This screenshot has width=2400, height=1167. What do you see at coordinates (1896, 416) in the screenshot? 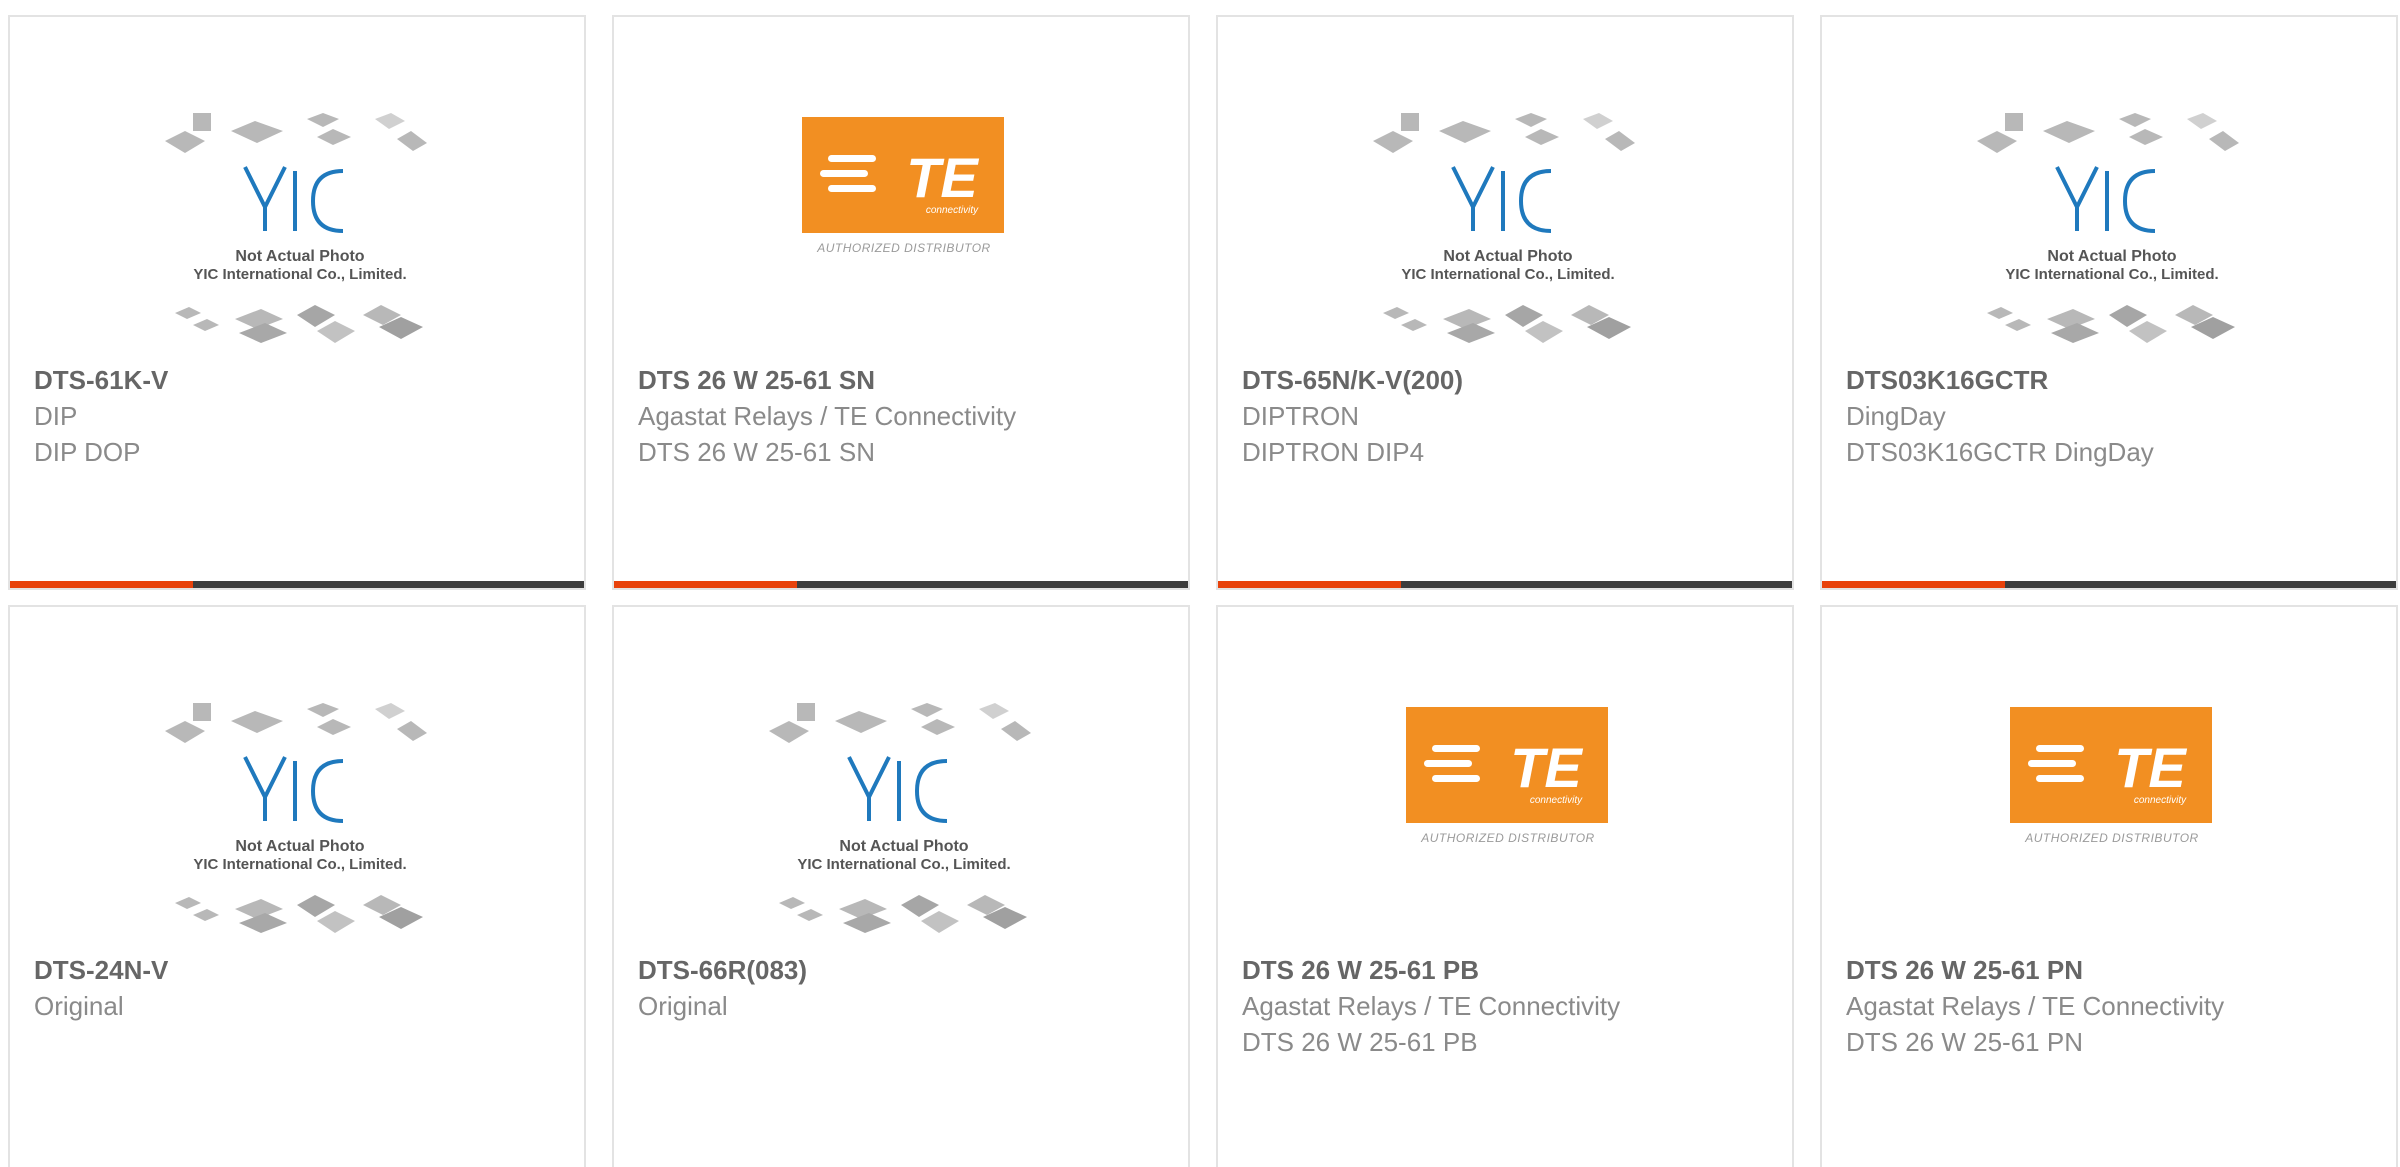
I see `product-manufacturer: DingDay` at bounding box center [1896, 416].